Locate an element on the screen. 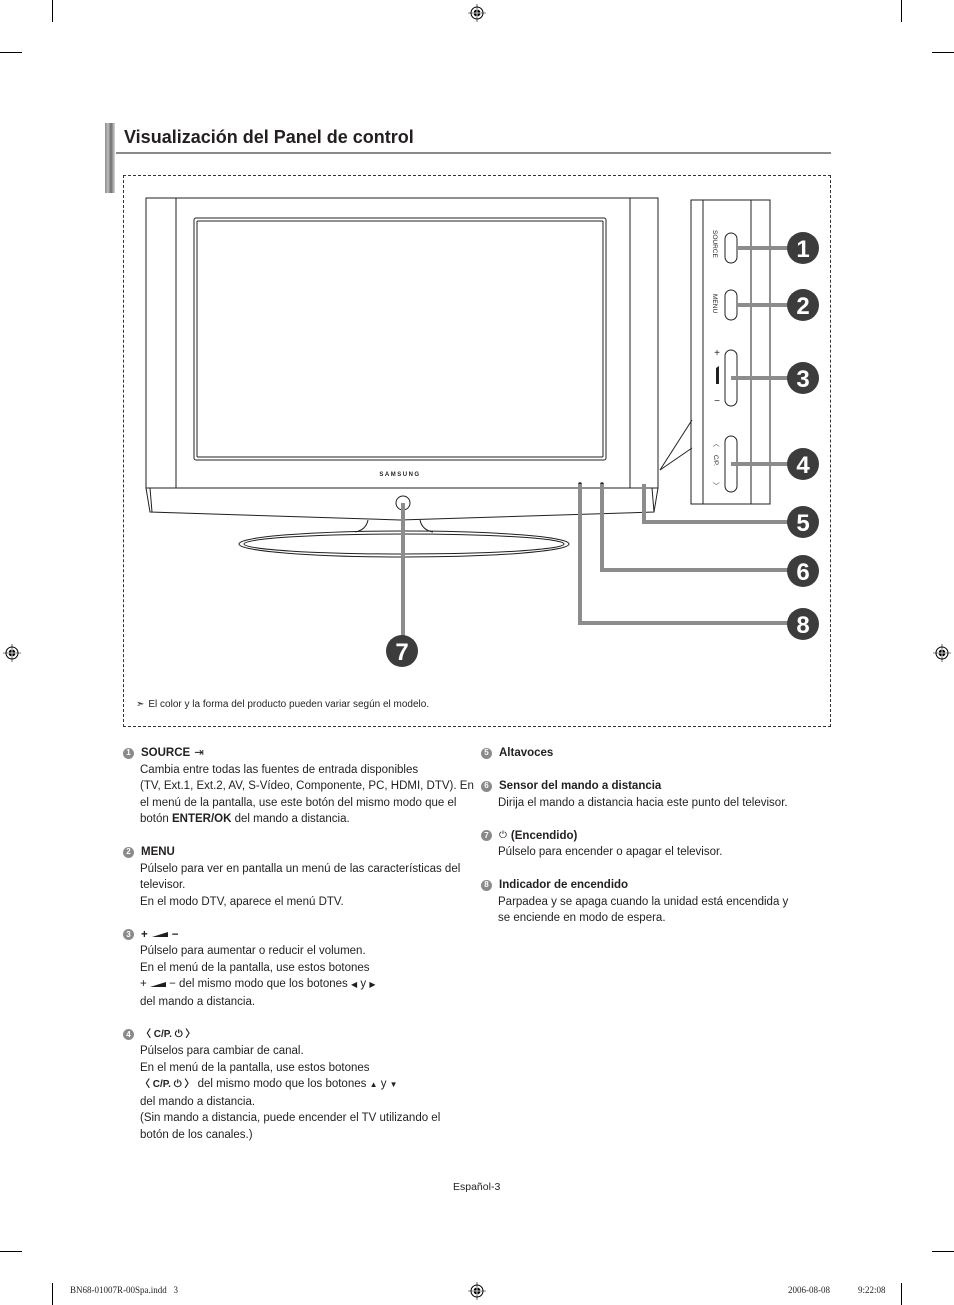 The image size is (954, 1305). callout-3: 3 is located at coordinates (803, 378).